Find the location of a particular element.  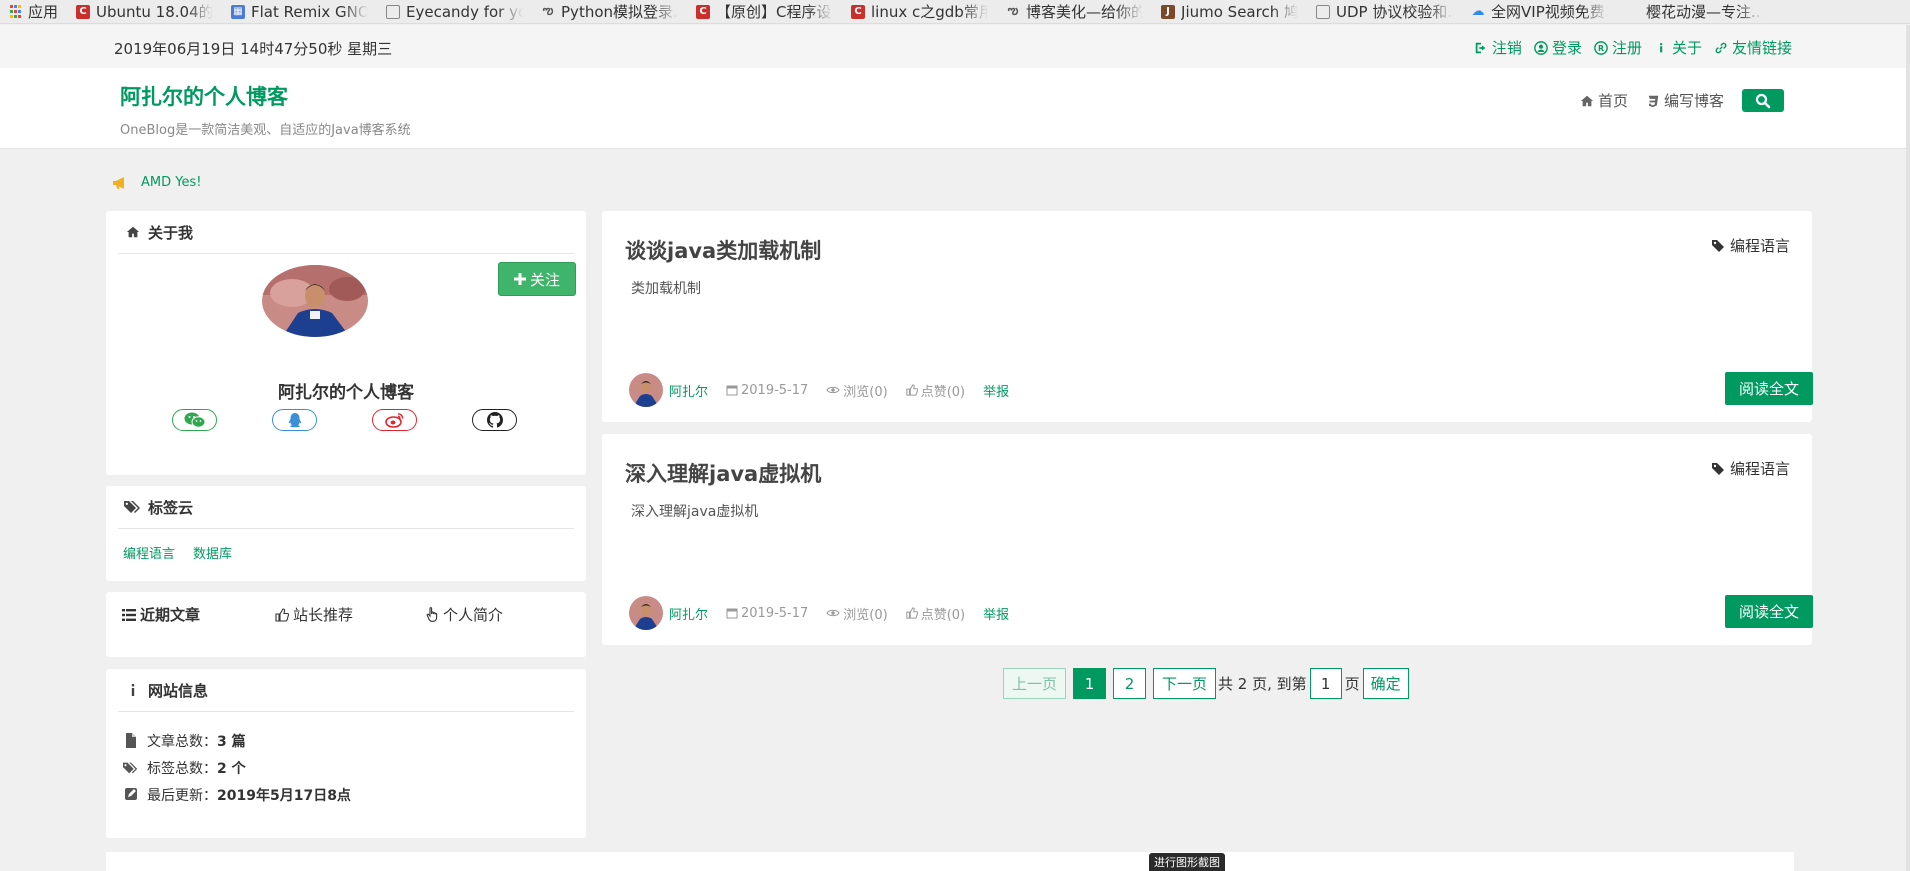

article-title: 深入理解java虚拟机 is located at coordinates (723, 473).